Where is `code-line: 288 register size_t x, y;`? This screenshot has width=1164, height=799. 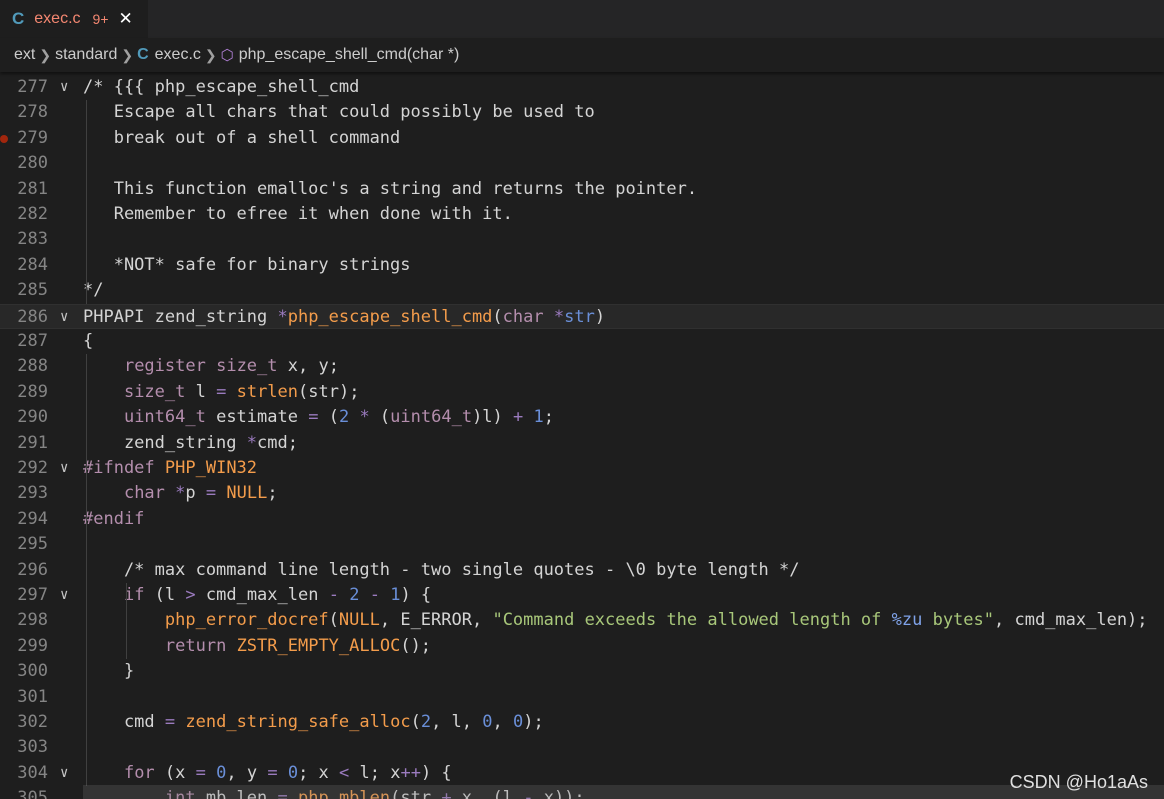 code-line: 288 register size_t x, y; is located at coordinates (582, 366).